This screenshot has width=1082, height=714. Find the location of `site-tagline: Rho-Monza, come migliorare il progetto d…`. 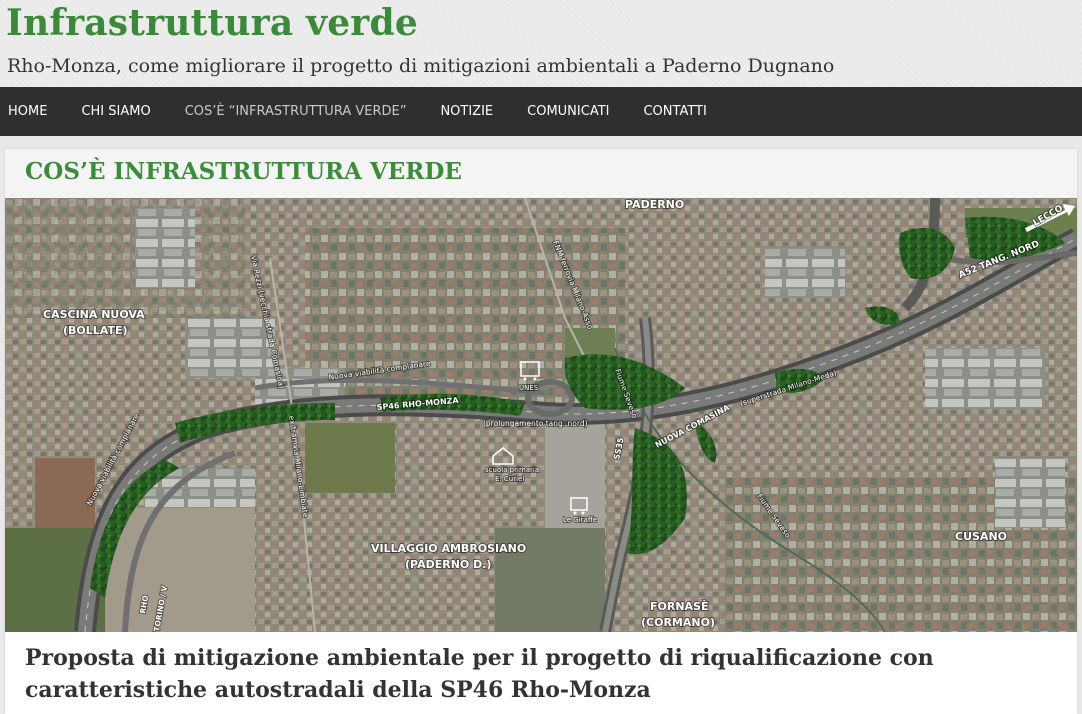

site-tagline: Rho-Monza, come migliorare il progetto d… is located at coordinates (421, 66).